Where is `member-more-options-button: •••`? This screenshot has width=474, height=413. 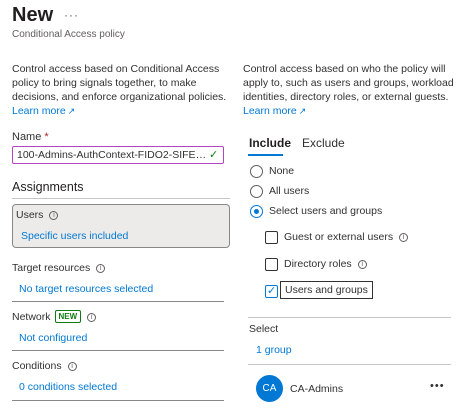
member-more-options-button: ••• is located at coordinates (437, 386).